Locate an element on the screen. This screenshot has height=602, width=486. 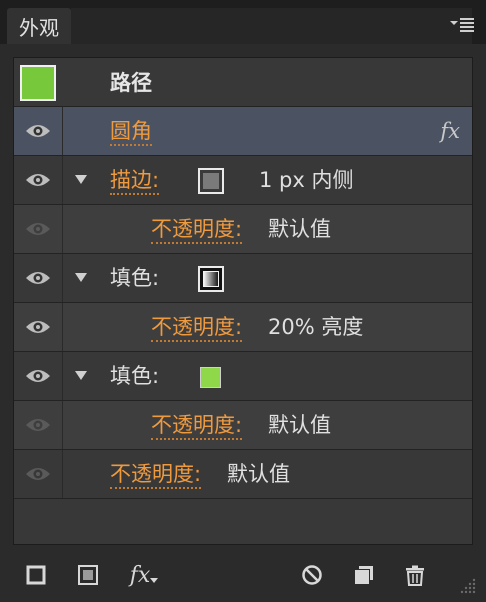
add-effect-button: fx is located at coordinates (144, 575).